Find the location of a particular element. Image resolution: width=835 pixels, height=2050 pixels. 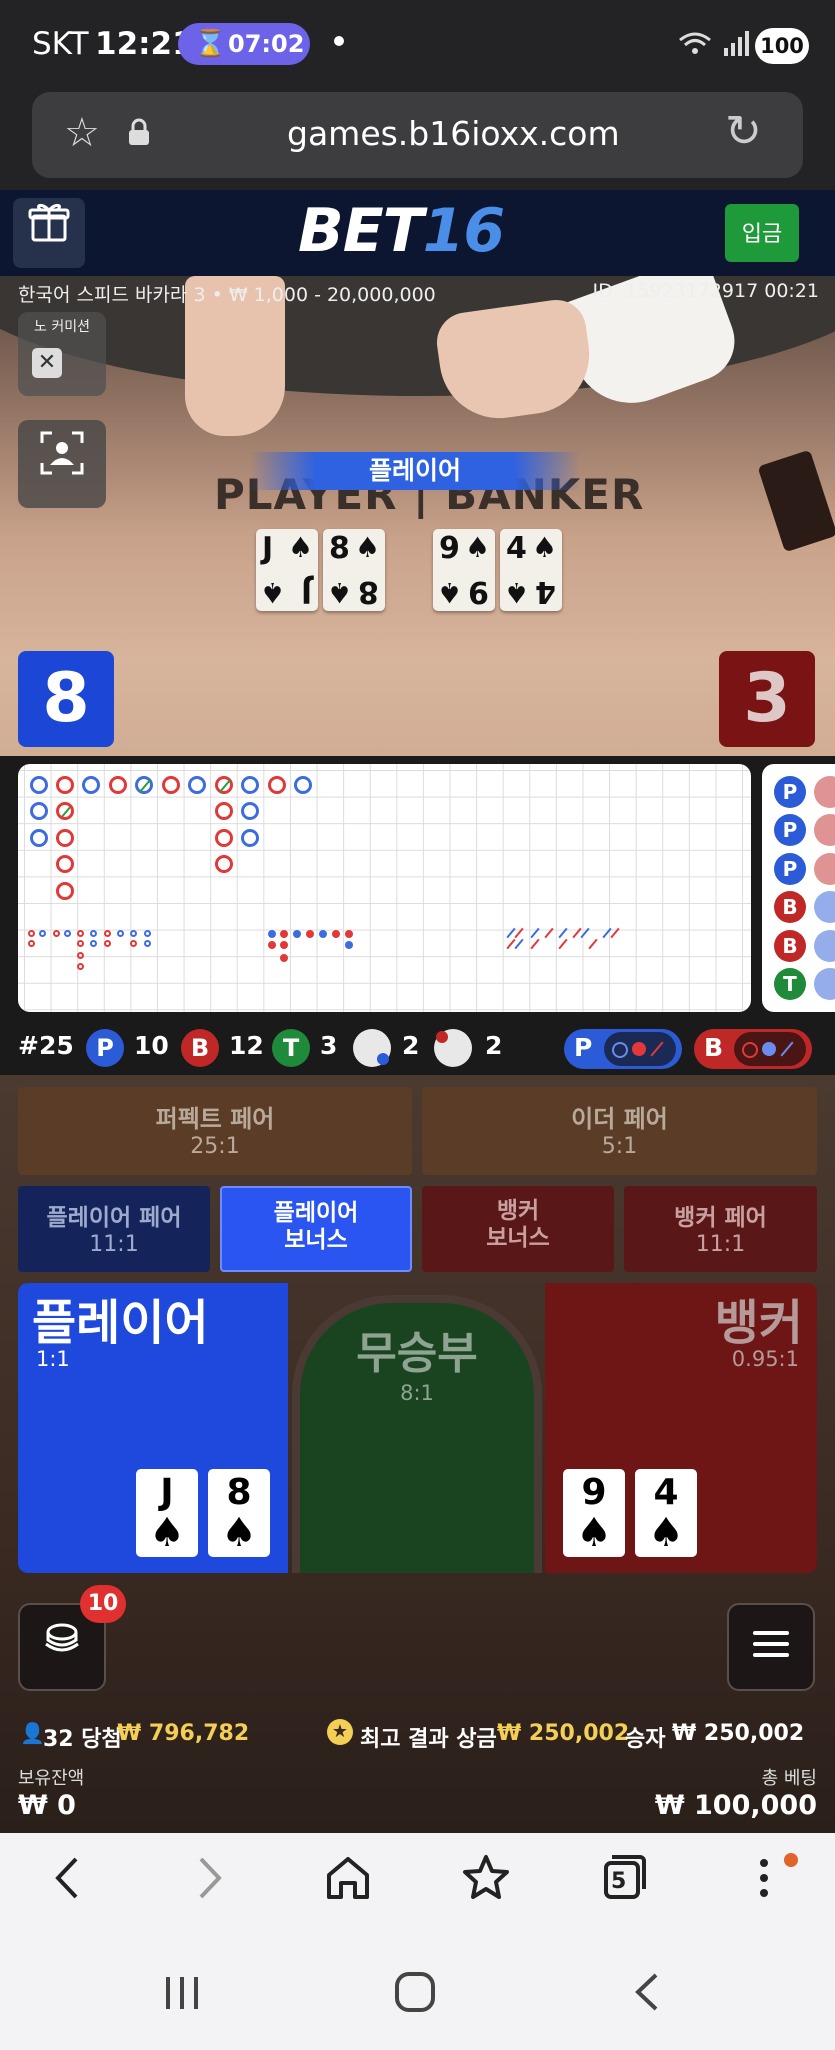

banker-card-1: 9 ♠ is located at coordinates (594, 1513).